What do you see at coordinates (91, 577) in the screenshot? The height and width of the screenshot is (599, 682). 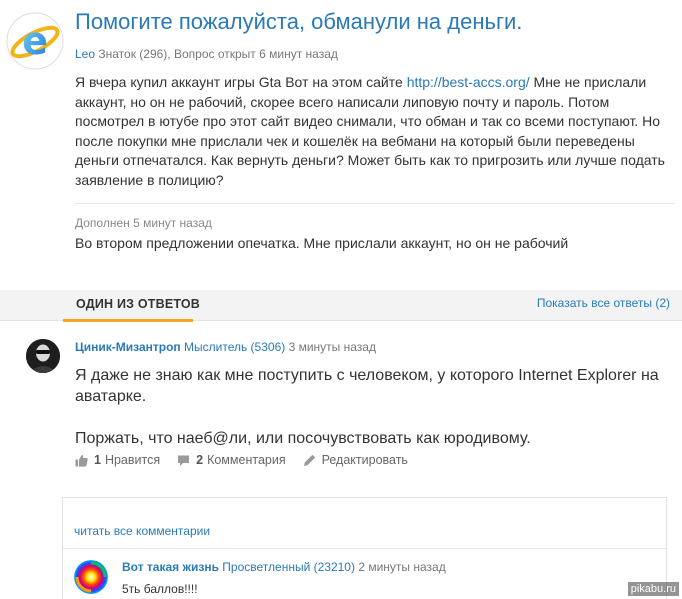 I see `comment-author-avatar` at bounding box center [91, 577].